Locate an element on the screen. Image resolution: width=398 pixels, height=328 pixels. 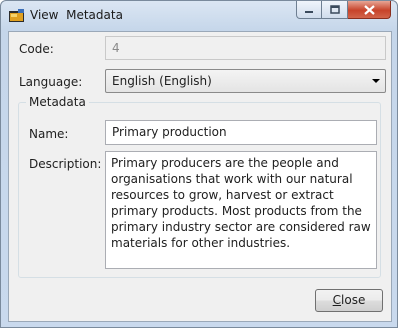
metadata-group-label: Metadata is located at coordinates (57, 102).